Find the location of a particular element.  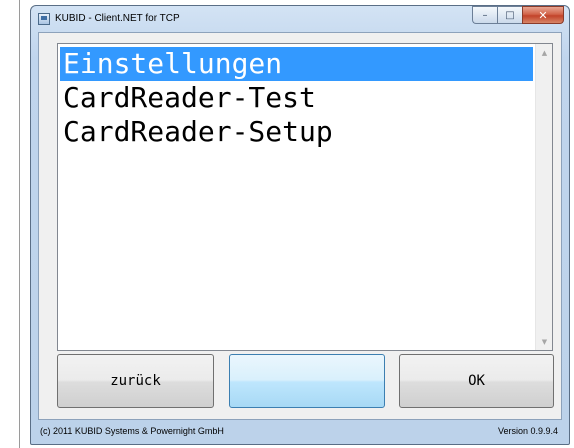

minimize-button: – is located at coordinates (484, 15).